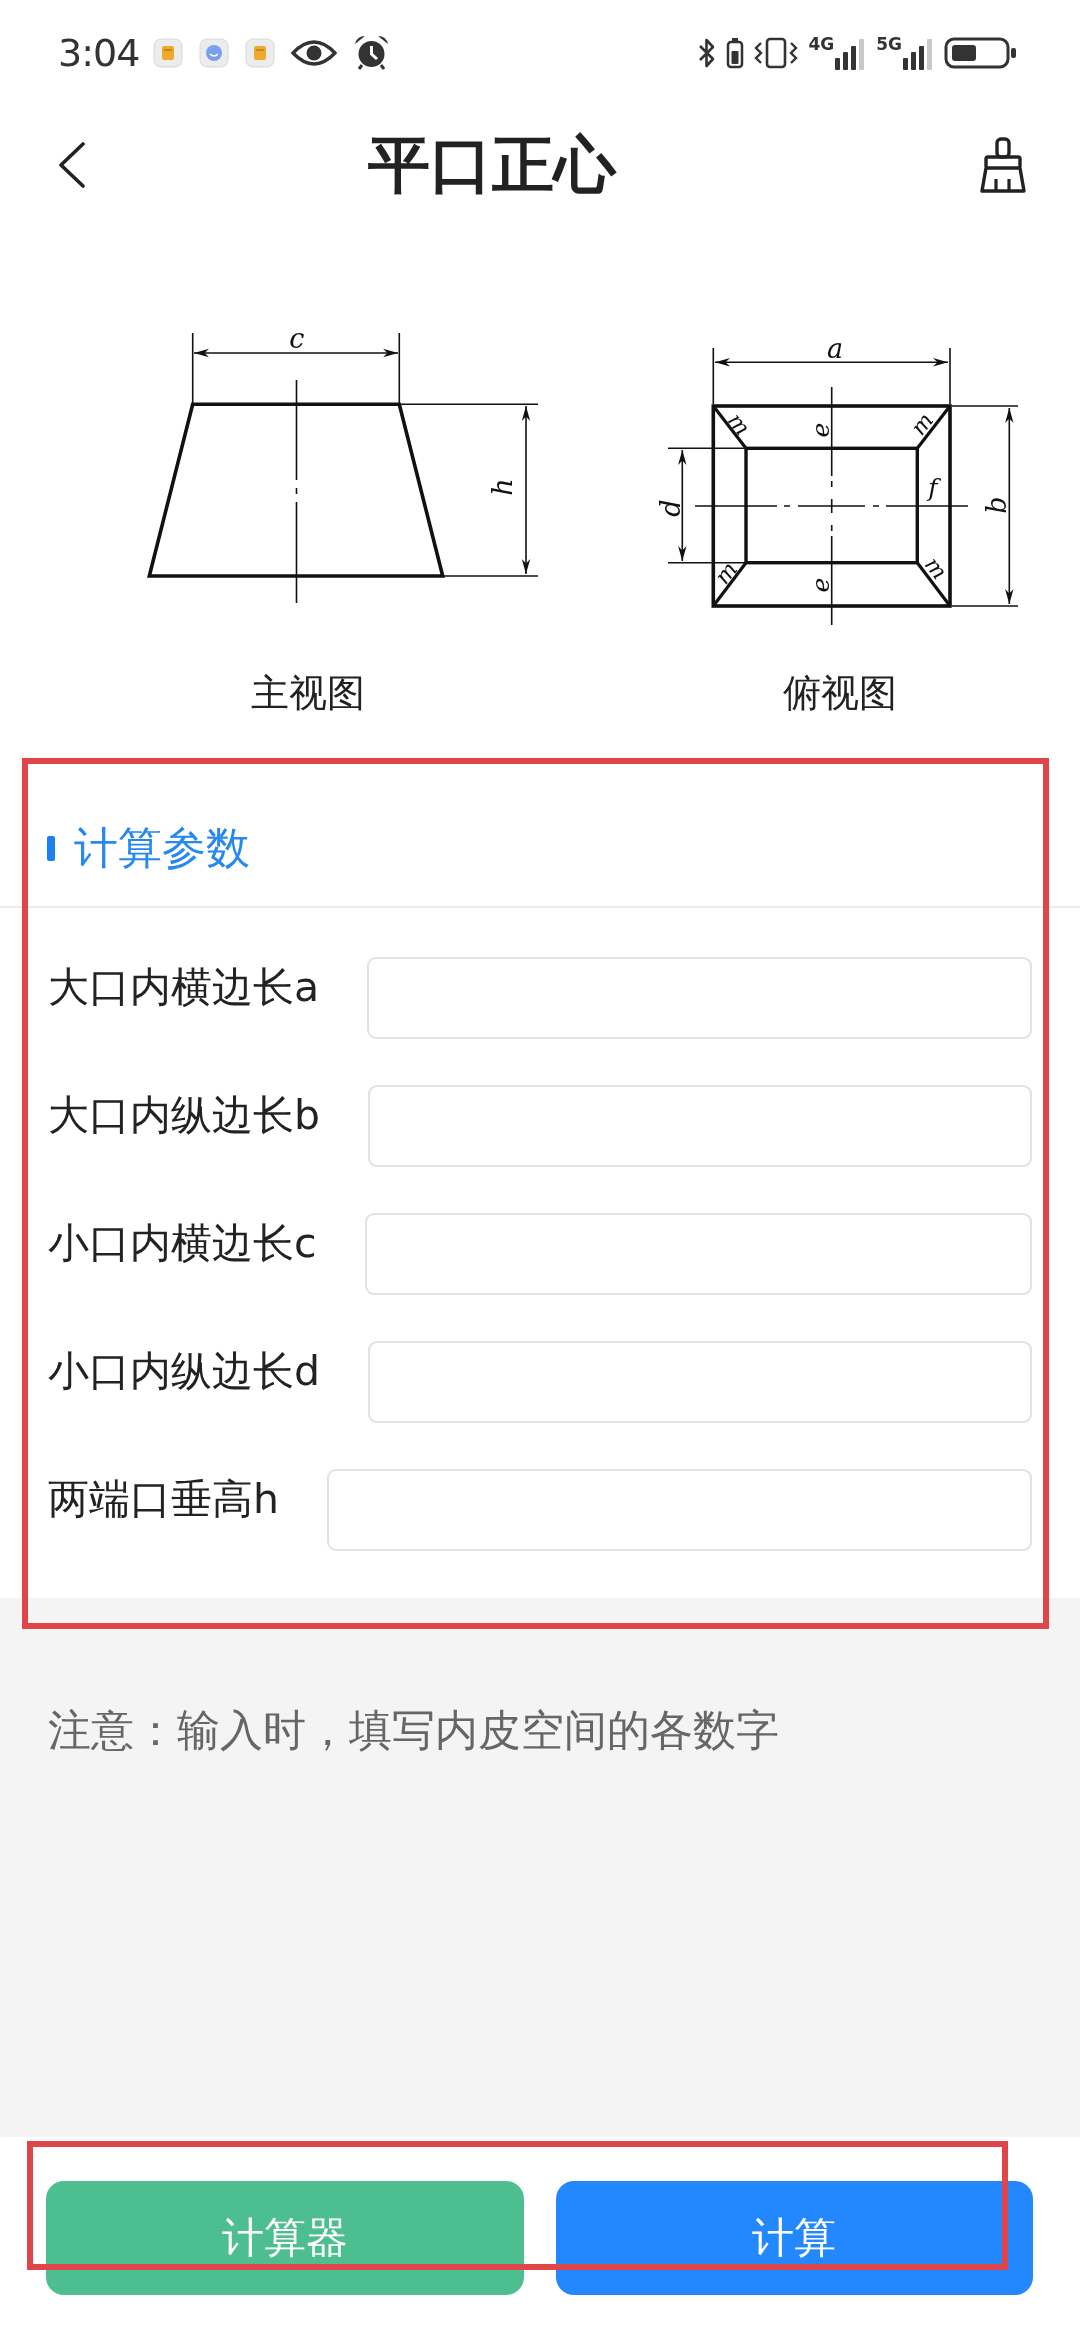 Image resolution: width=1080 pixels, height=2340 pixels. What do you see at coordinates (919, 53) in the screenshot?
I see `signal-icon` at bounding box center [919, 53].